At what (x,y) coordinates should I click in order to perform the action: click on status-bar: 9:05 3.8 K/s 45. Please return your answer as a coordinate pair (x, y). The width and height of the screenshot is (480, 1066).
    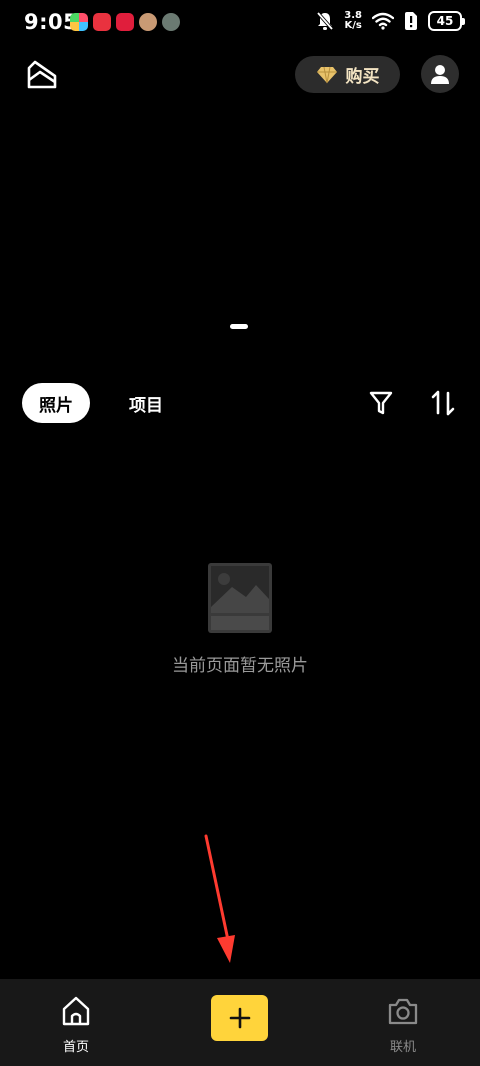
    Looking at the image, I should click on (240, 23).